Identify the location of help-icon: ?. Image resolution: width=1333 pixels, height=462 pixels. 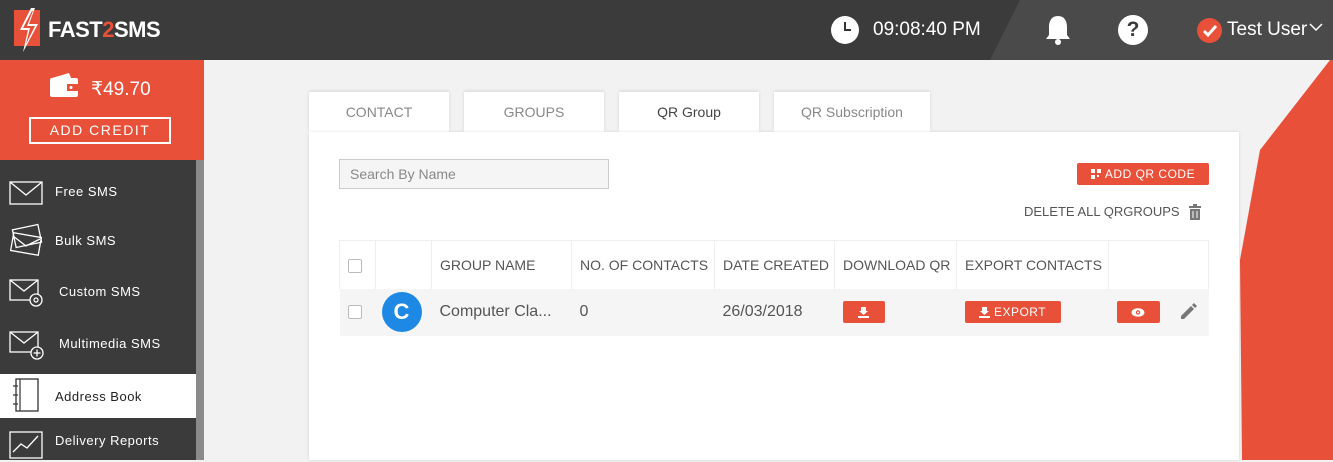
(1133, 30).